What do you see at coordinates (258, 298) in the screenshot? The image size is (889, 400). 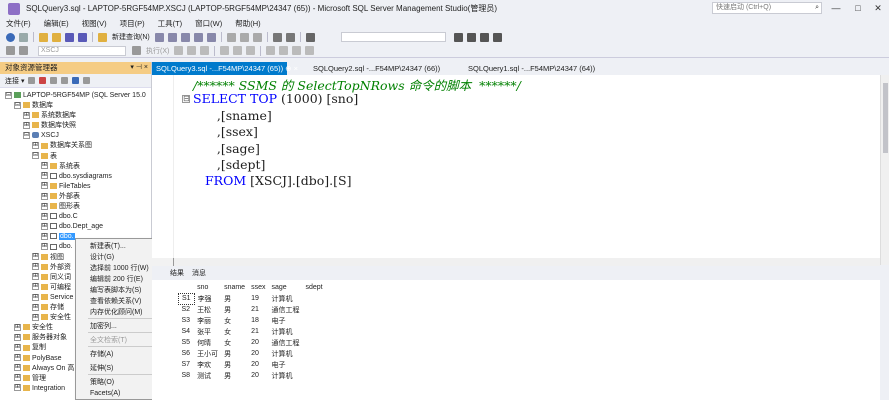 I see `table-cell: 19` at bounding box center [258, 298].